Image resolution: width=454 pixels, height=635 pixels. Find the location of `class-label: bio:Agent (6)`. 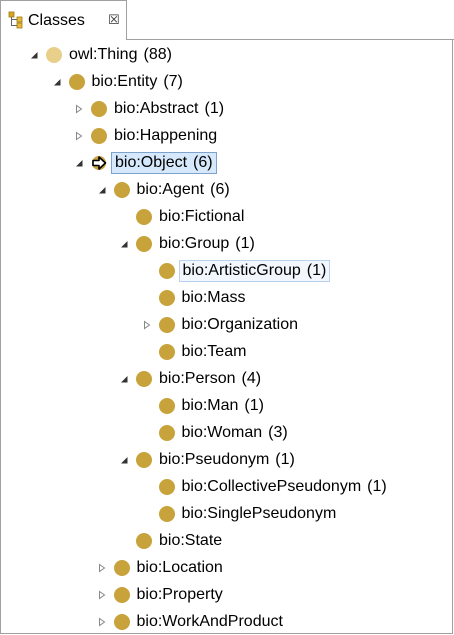

class-label: bio:Agent (6) is located at coordinates (183, 190).